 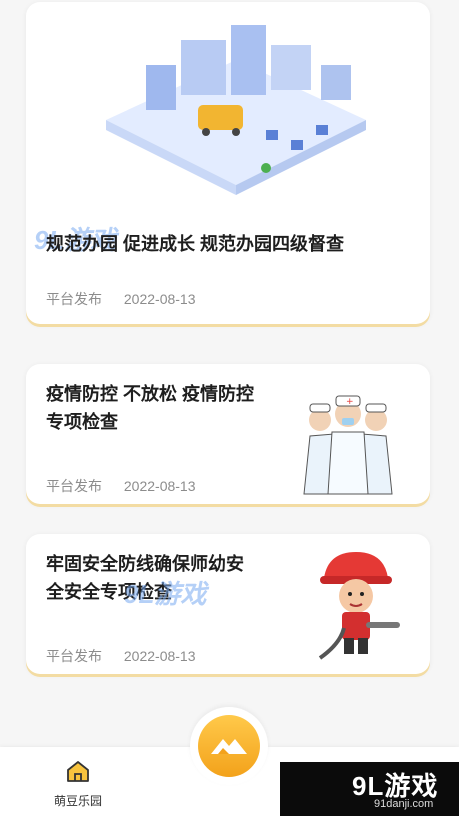 What do you see at coordinates (78, 784) in the screenshot?
I see `tab-home: 萌豆乐园` at bounding box center [78, 784].